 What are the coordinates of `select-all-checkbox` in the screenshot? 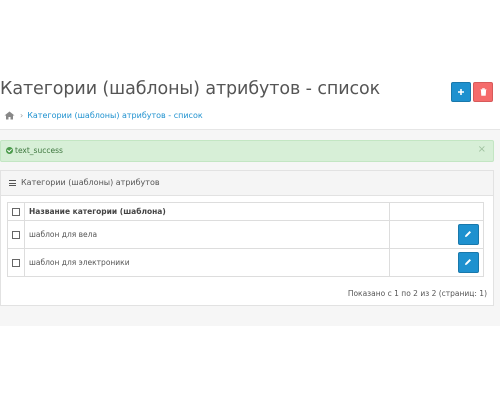 It's located at (16, 212).